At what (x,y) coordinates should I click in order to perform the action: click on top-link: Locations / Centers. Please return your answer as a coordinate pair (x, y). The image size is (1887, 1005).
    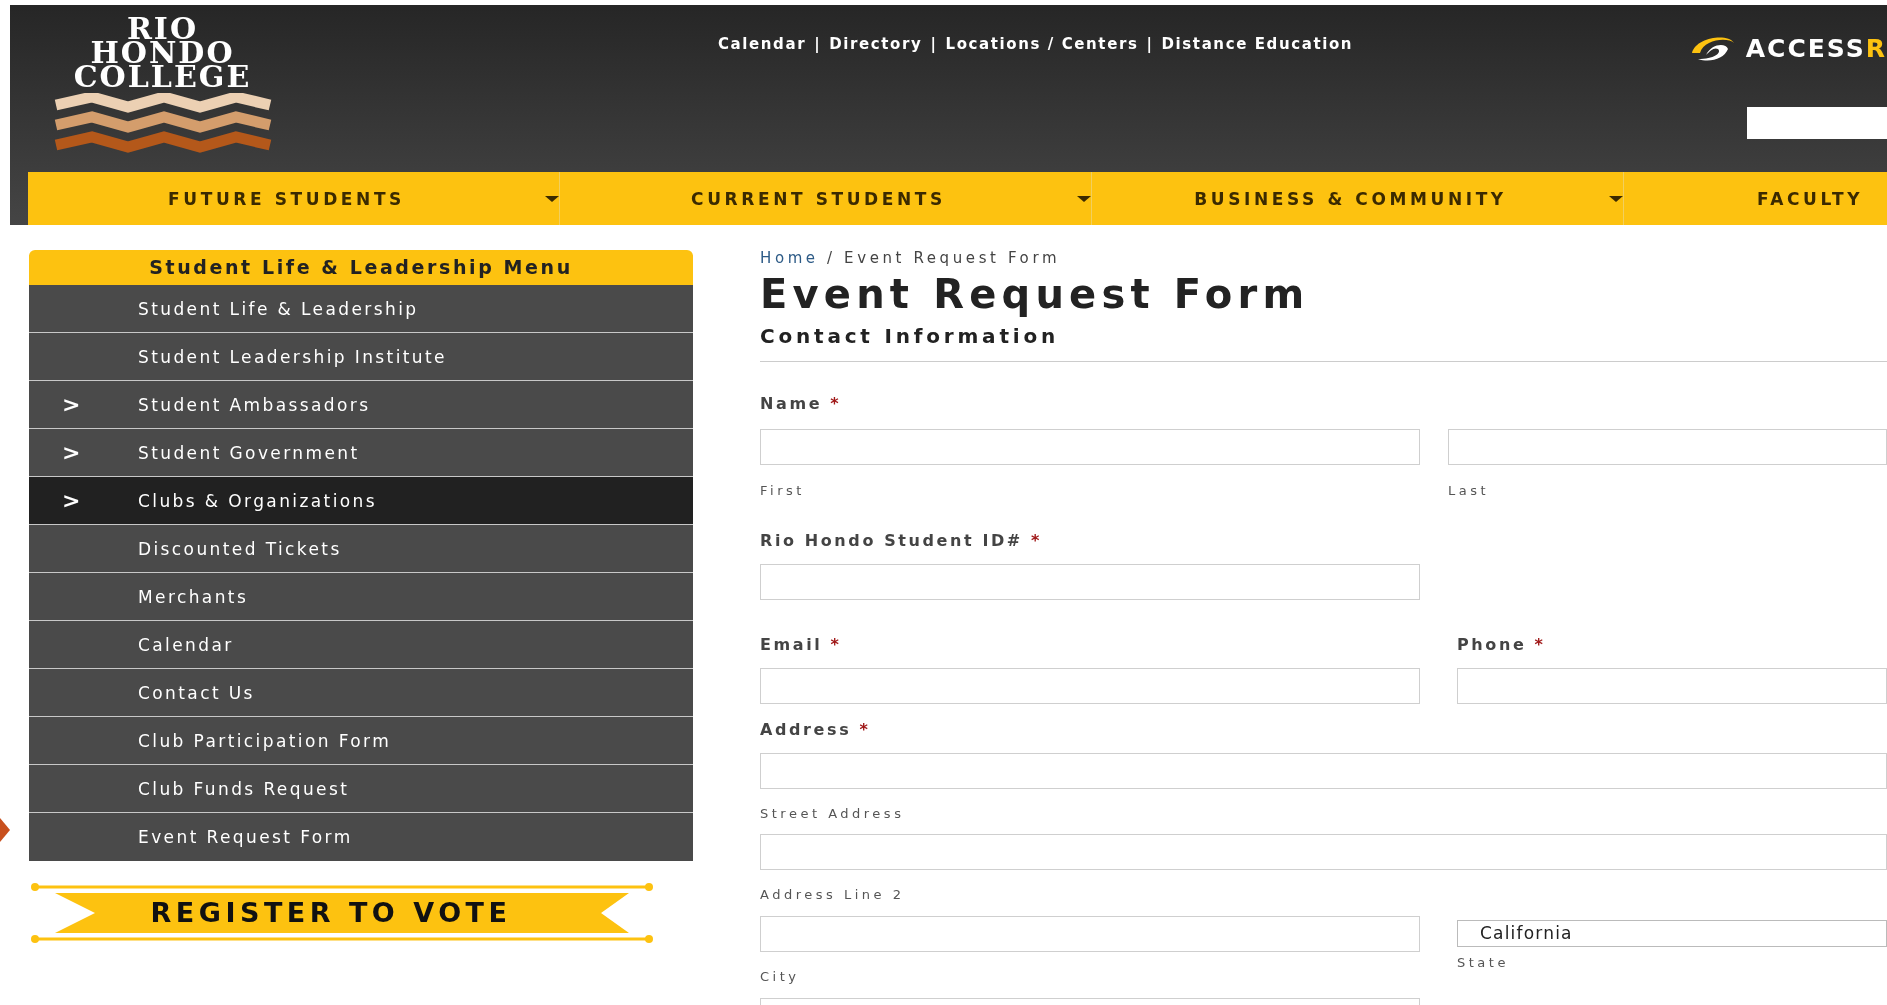
    Looking at the image, I should click on (1042, 45).